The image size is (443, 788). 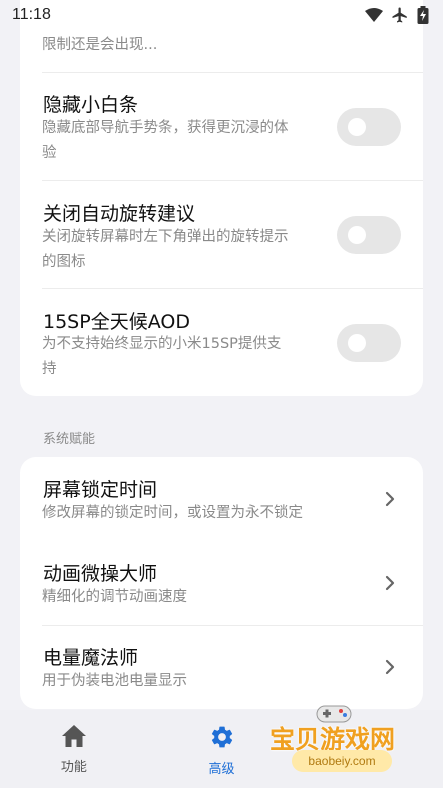 I want to click on status-time: 11:18, so click(x=31, y=14).